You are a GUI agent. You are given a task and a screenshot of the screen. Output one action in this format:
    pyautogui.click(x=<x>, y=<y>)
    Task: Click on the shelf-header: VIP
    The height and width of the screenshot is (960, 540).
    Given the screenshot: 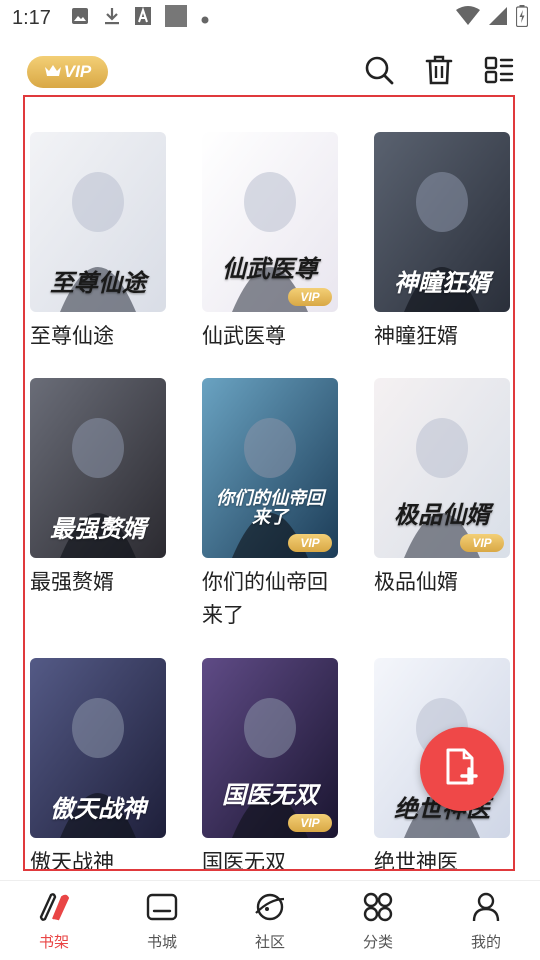 What is the action you would take?
    pyautogui.click(x=270, y=73)
    